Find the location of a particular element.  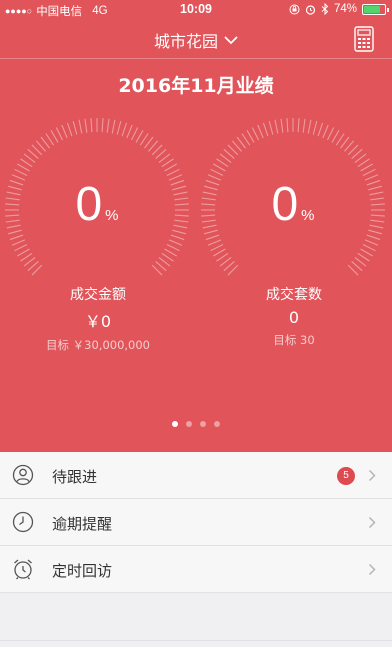

page-indicator is located at coordinates (196, 424).